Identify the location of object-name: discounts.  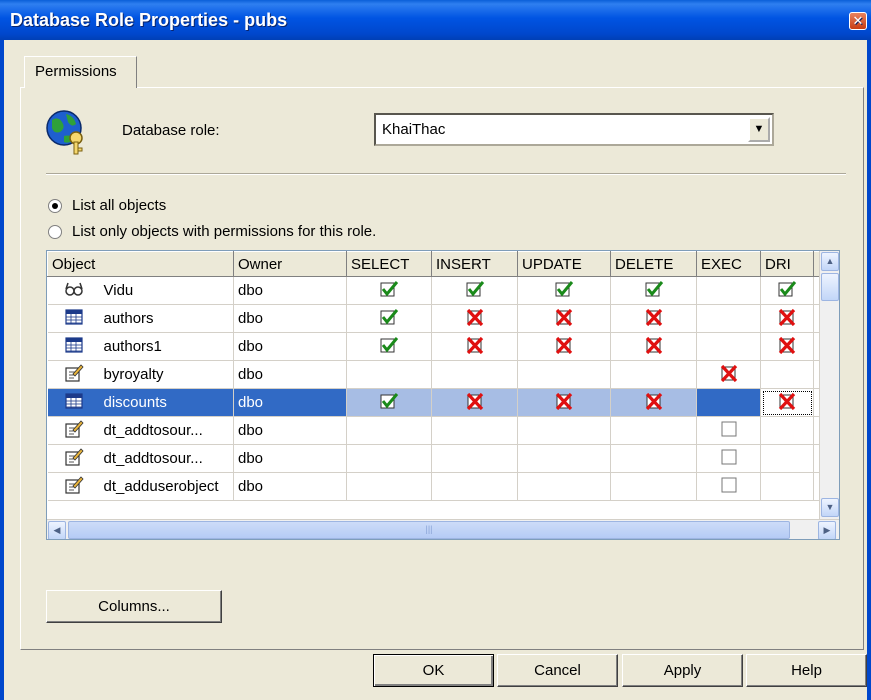
(166, 402).